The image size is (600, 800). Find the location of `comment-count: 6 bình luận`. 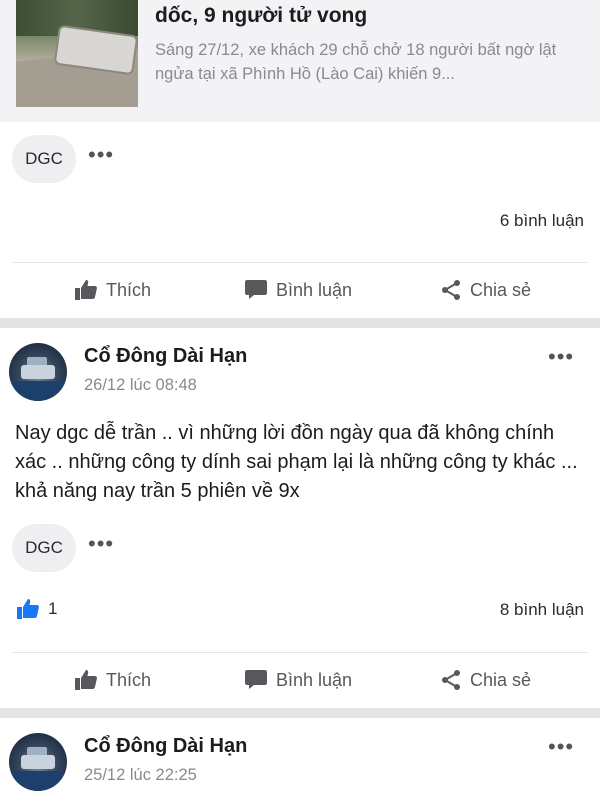

comment-count: 6 bình luận is located at coordinates (542, 221).